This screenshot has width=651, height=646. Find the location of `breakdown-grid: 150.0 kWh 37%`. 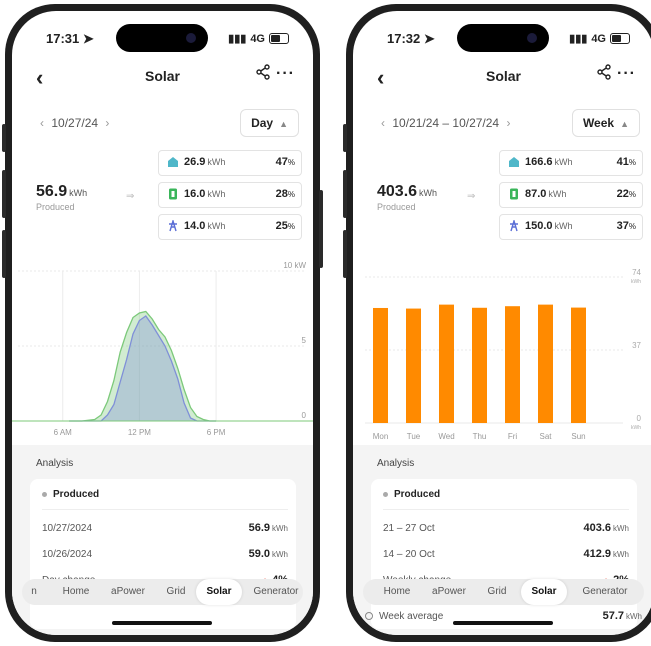

breakdown-grid: 150.0 kWh 37% is located at coordinates (571, 227).